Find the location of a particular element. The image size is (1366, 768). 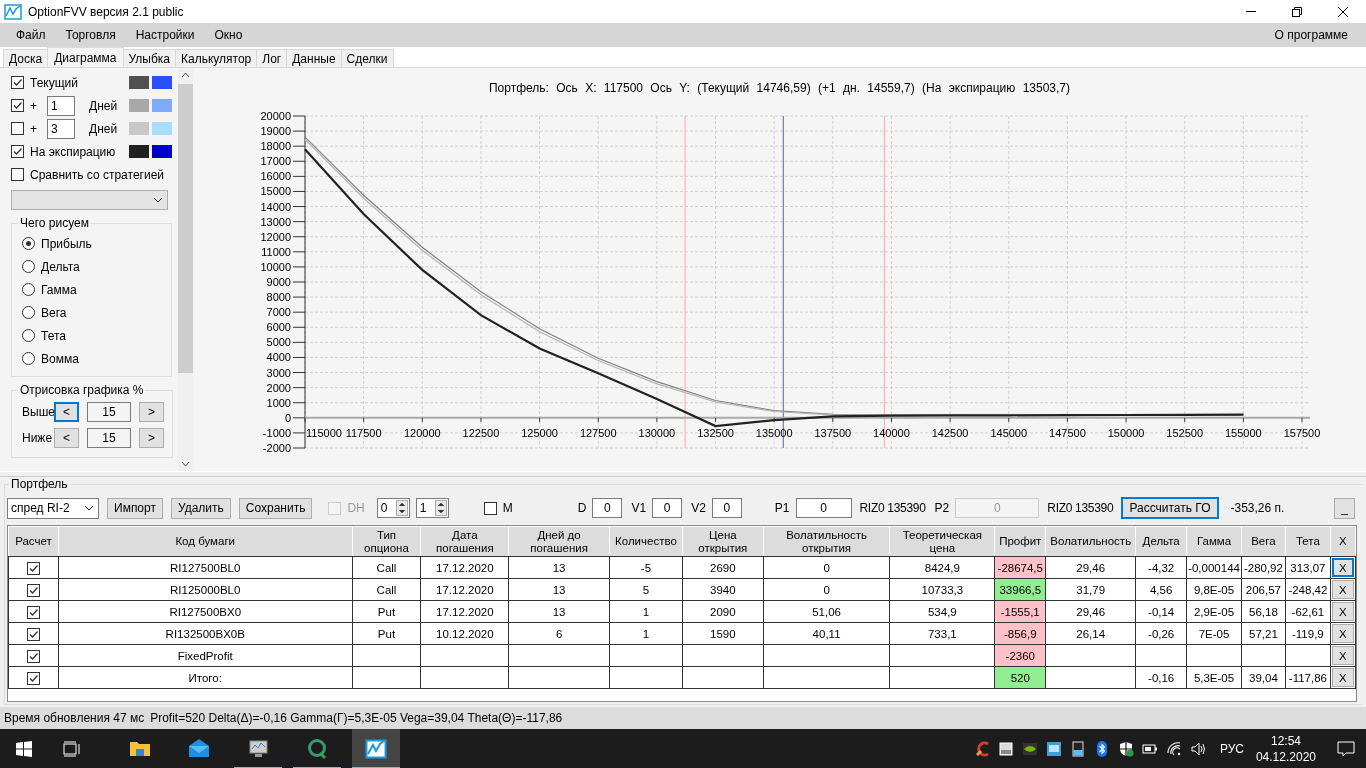

toolbar-button: Сохранить is located at coordinates (275, 508).